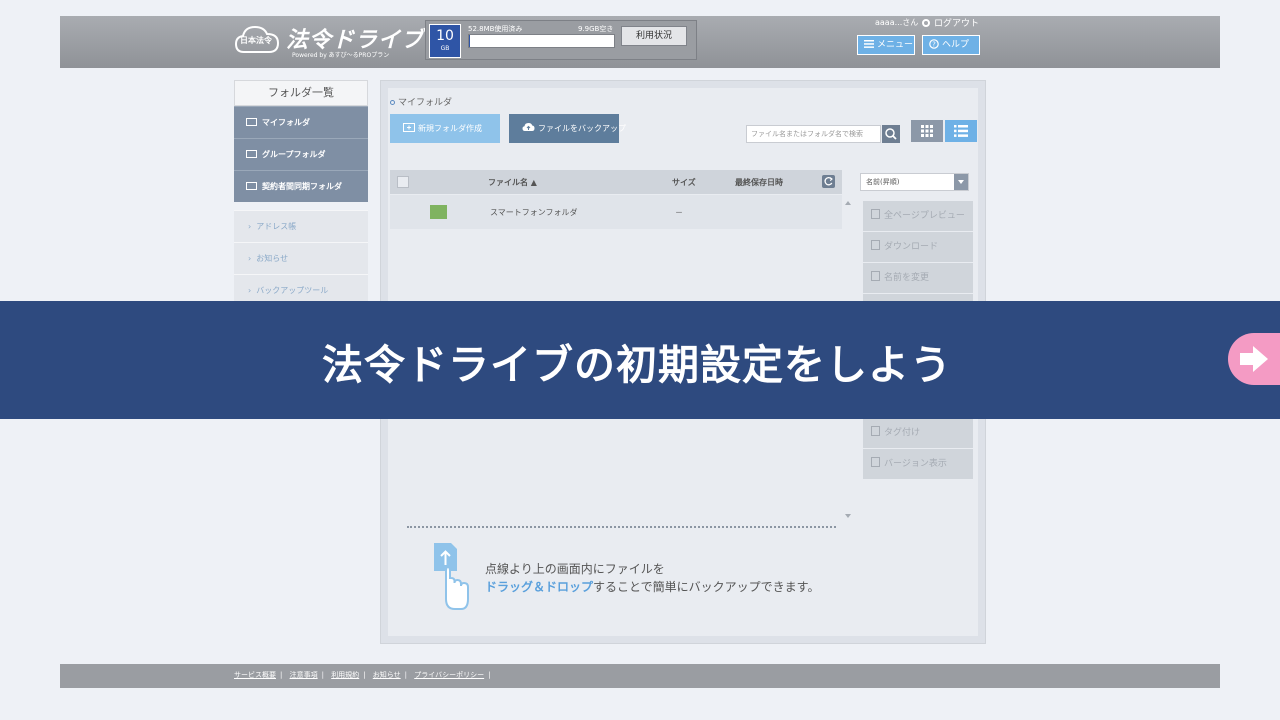 This screenshot has width=1280, height=720. I want to click on sidebar-item-my-folder: マイフォルダ, so click(301, 122).